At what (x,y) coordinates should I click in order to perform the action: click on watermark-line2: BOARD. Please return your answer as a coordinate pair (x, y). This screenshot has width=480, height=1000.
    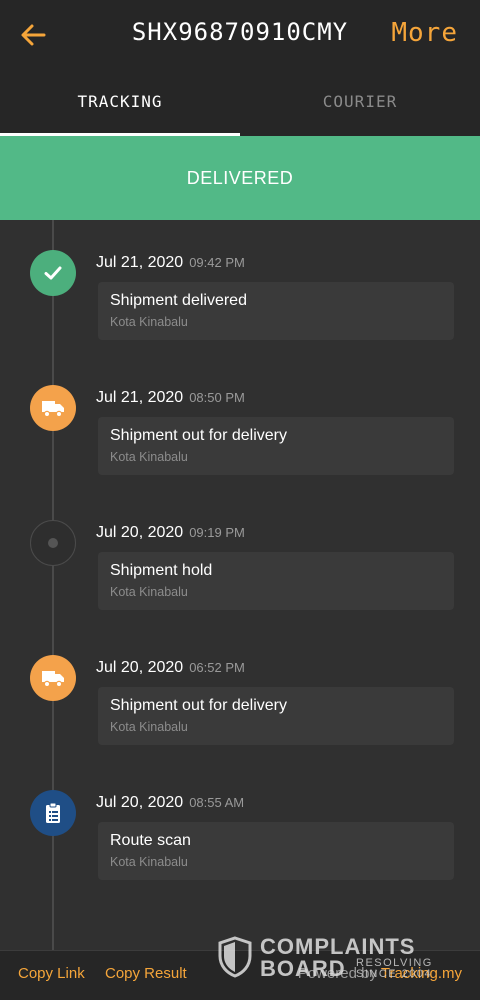
    Looking at the image, I should click on (303, 968).